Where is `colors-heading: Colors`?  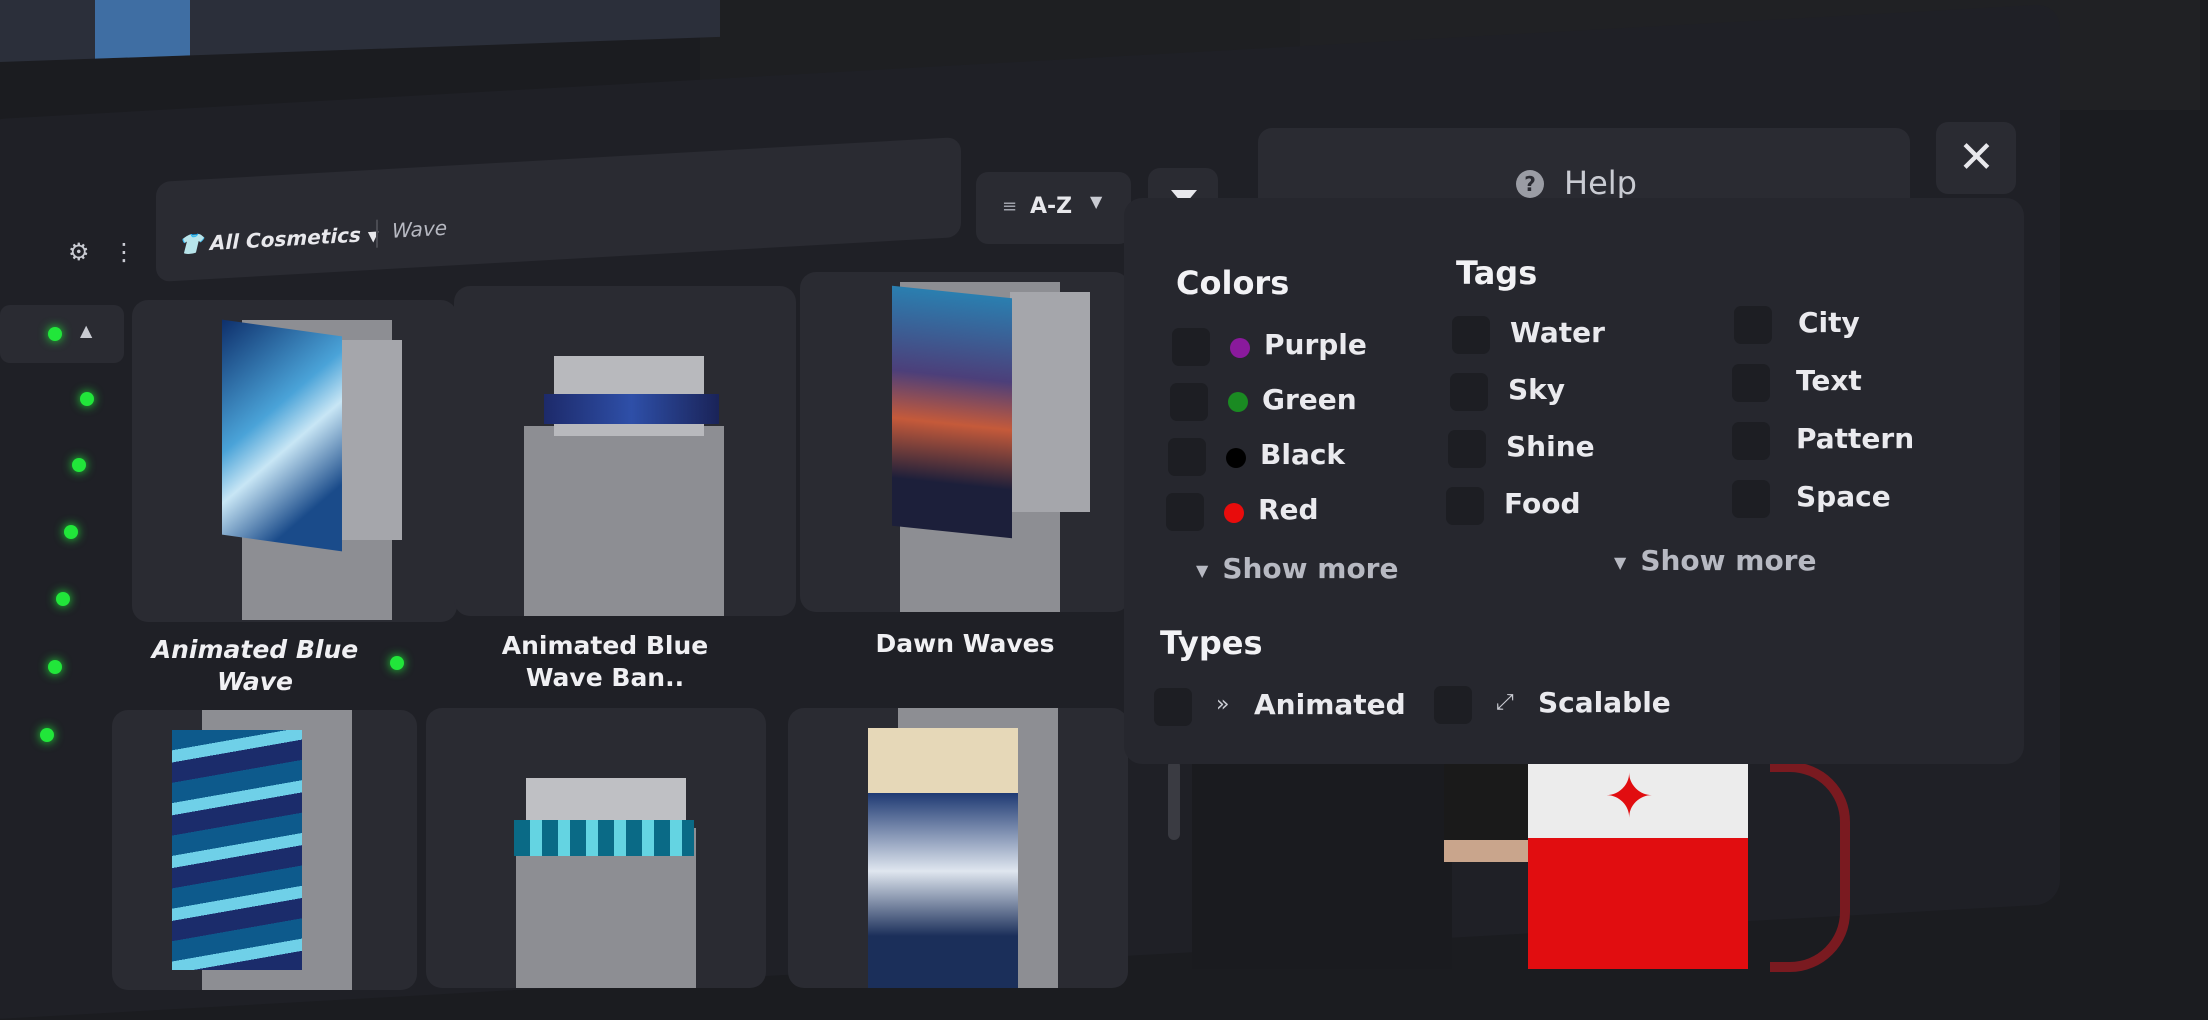
colors-heading: Colors is located at coordinates (1233, 283).